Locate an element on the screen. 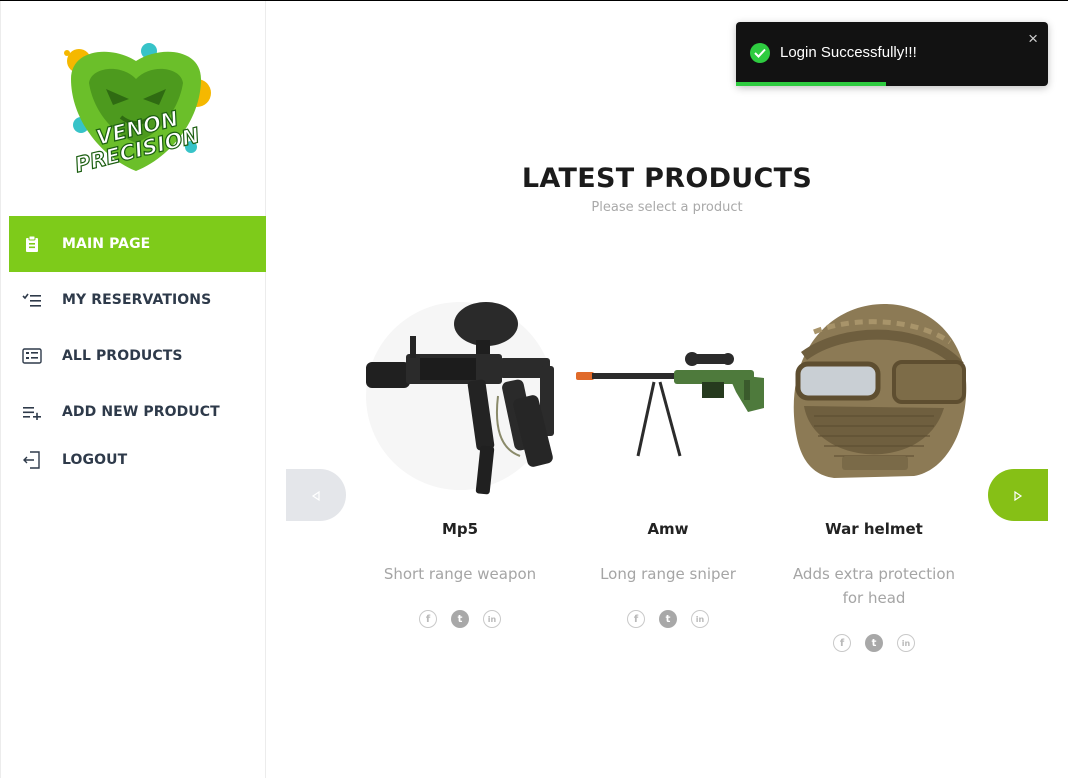  sidebar-item-label: ADD NEW PRODUCT is located at coordinates (141, 412).